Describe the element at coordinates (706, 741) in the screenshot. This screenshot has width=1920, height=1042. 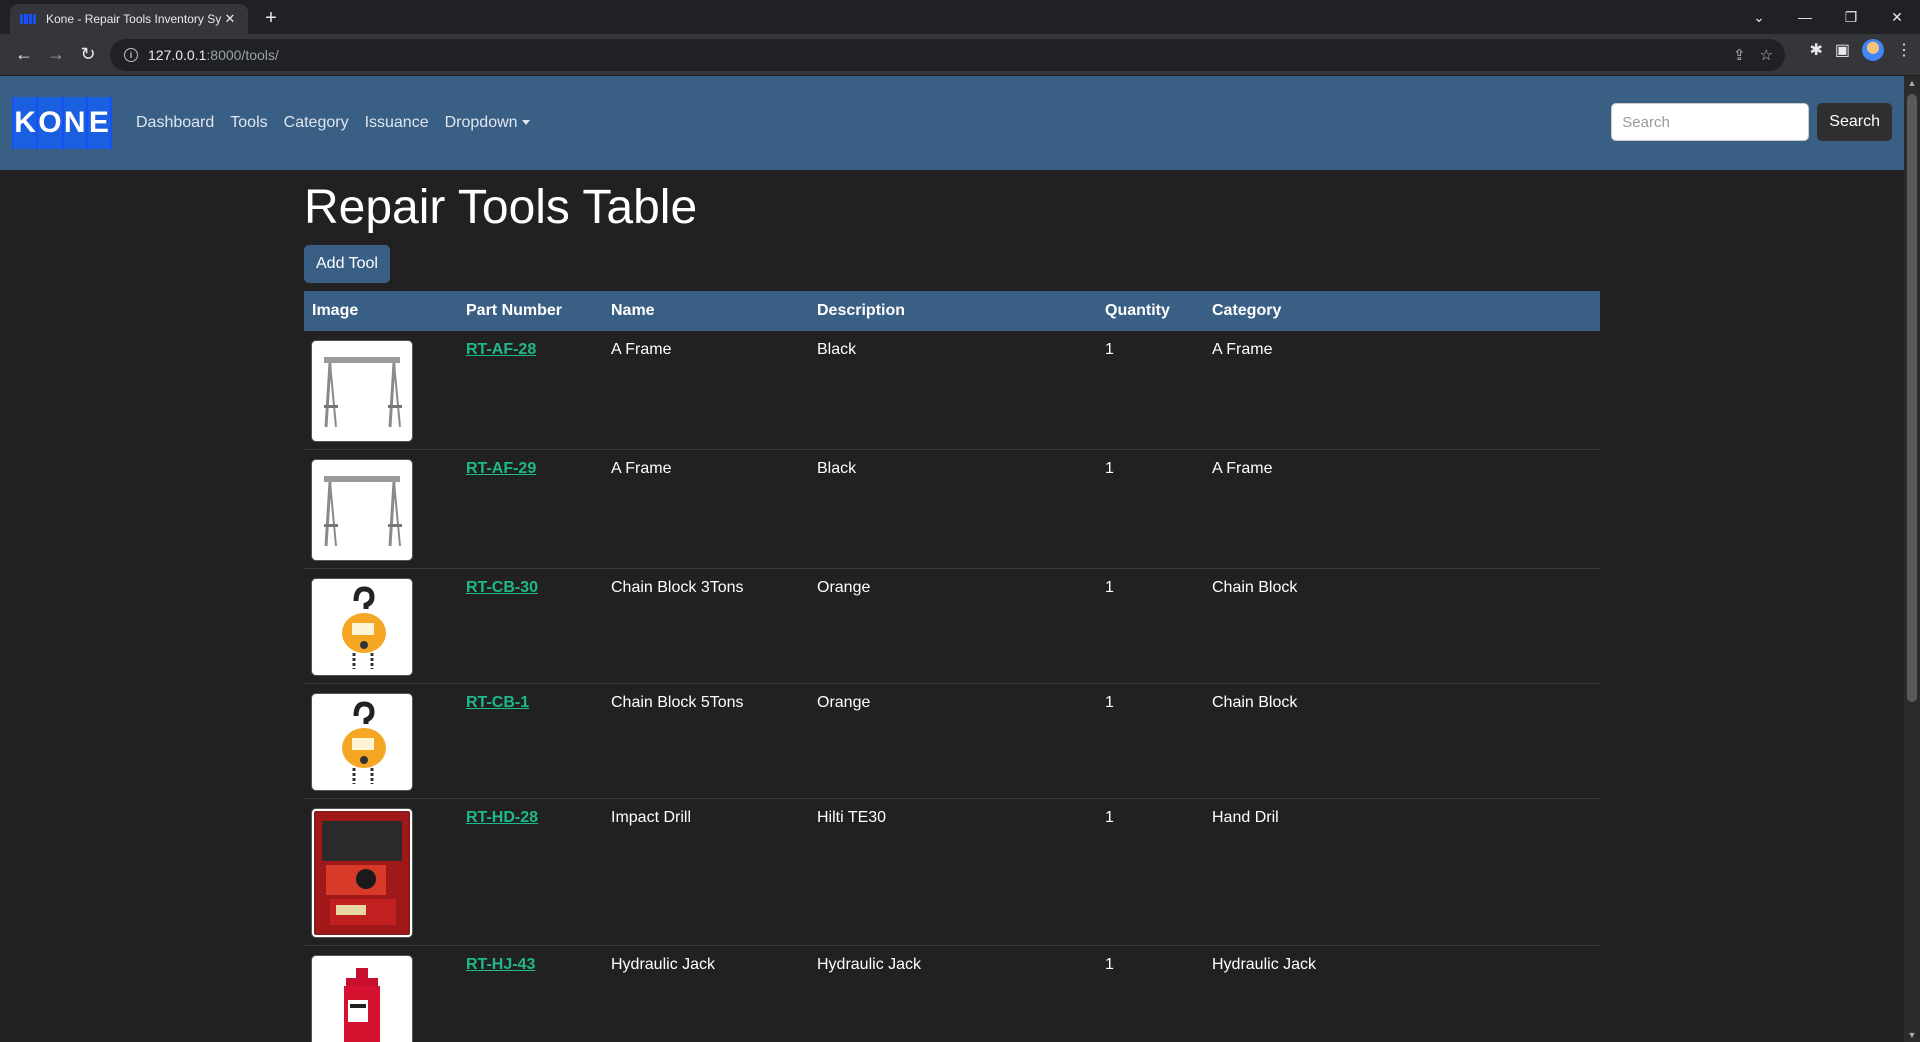
I see `name-cell: Chain Block 5Tons` at that location.